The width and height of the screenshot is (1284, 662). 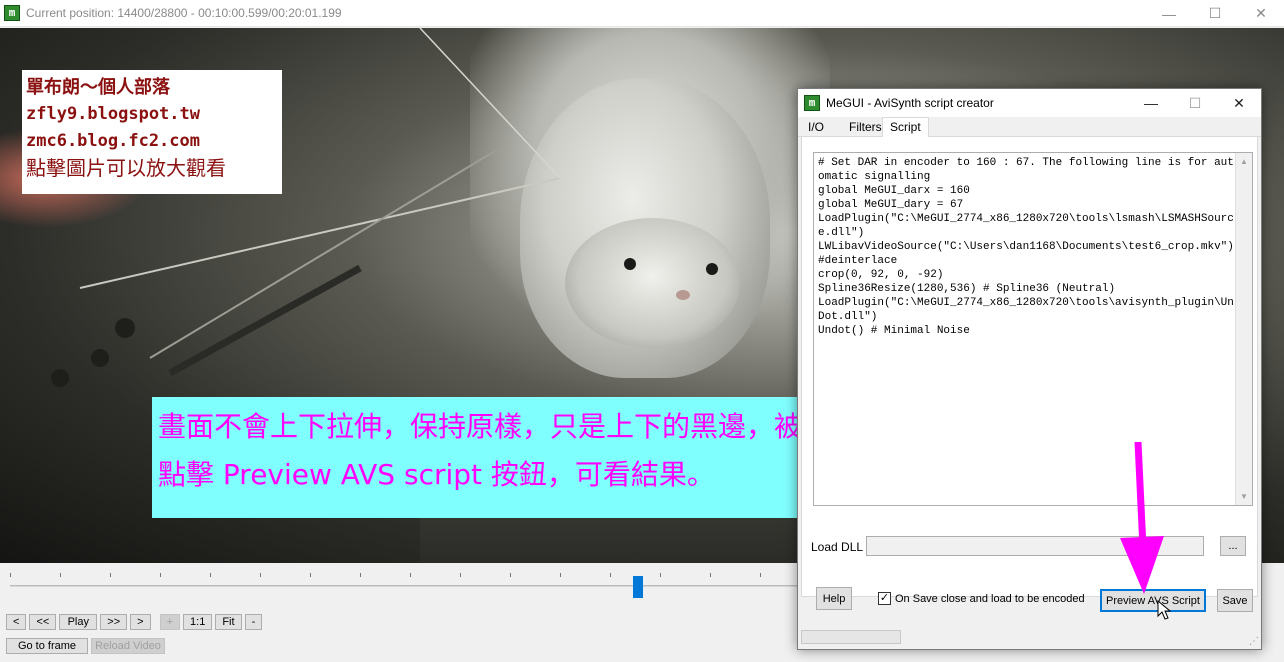 What do you see at coordinates (851, 637) in the screenshot?
I see `dialog-status-bar` at bounding box center [851, 637].